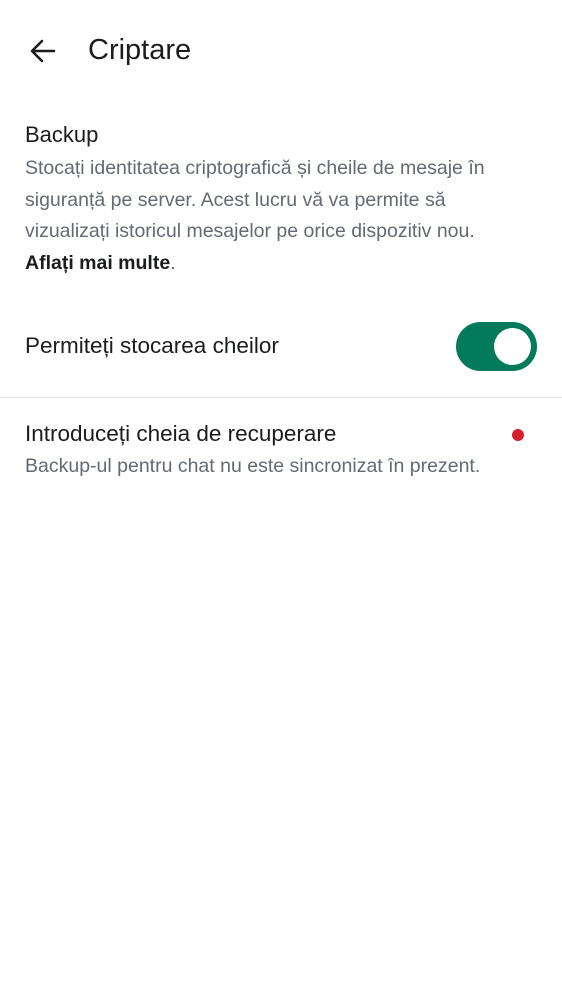  I want to click on period: ., so click(173, 262).